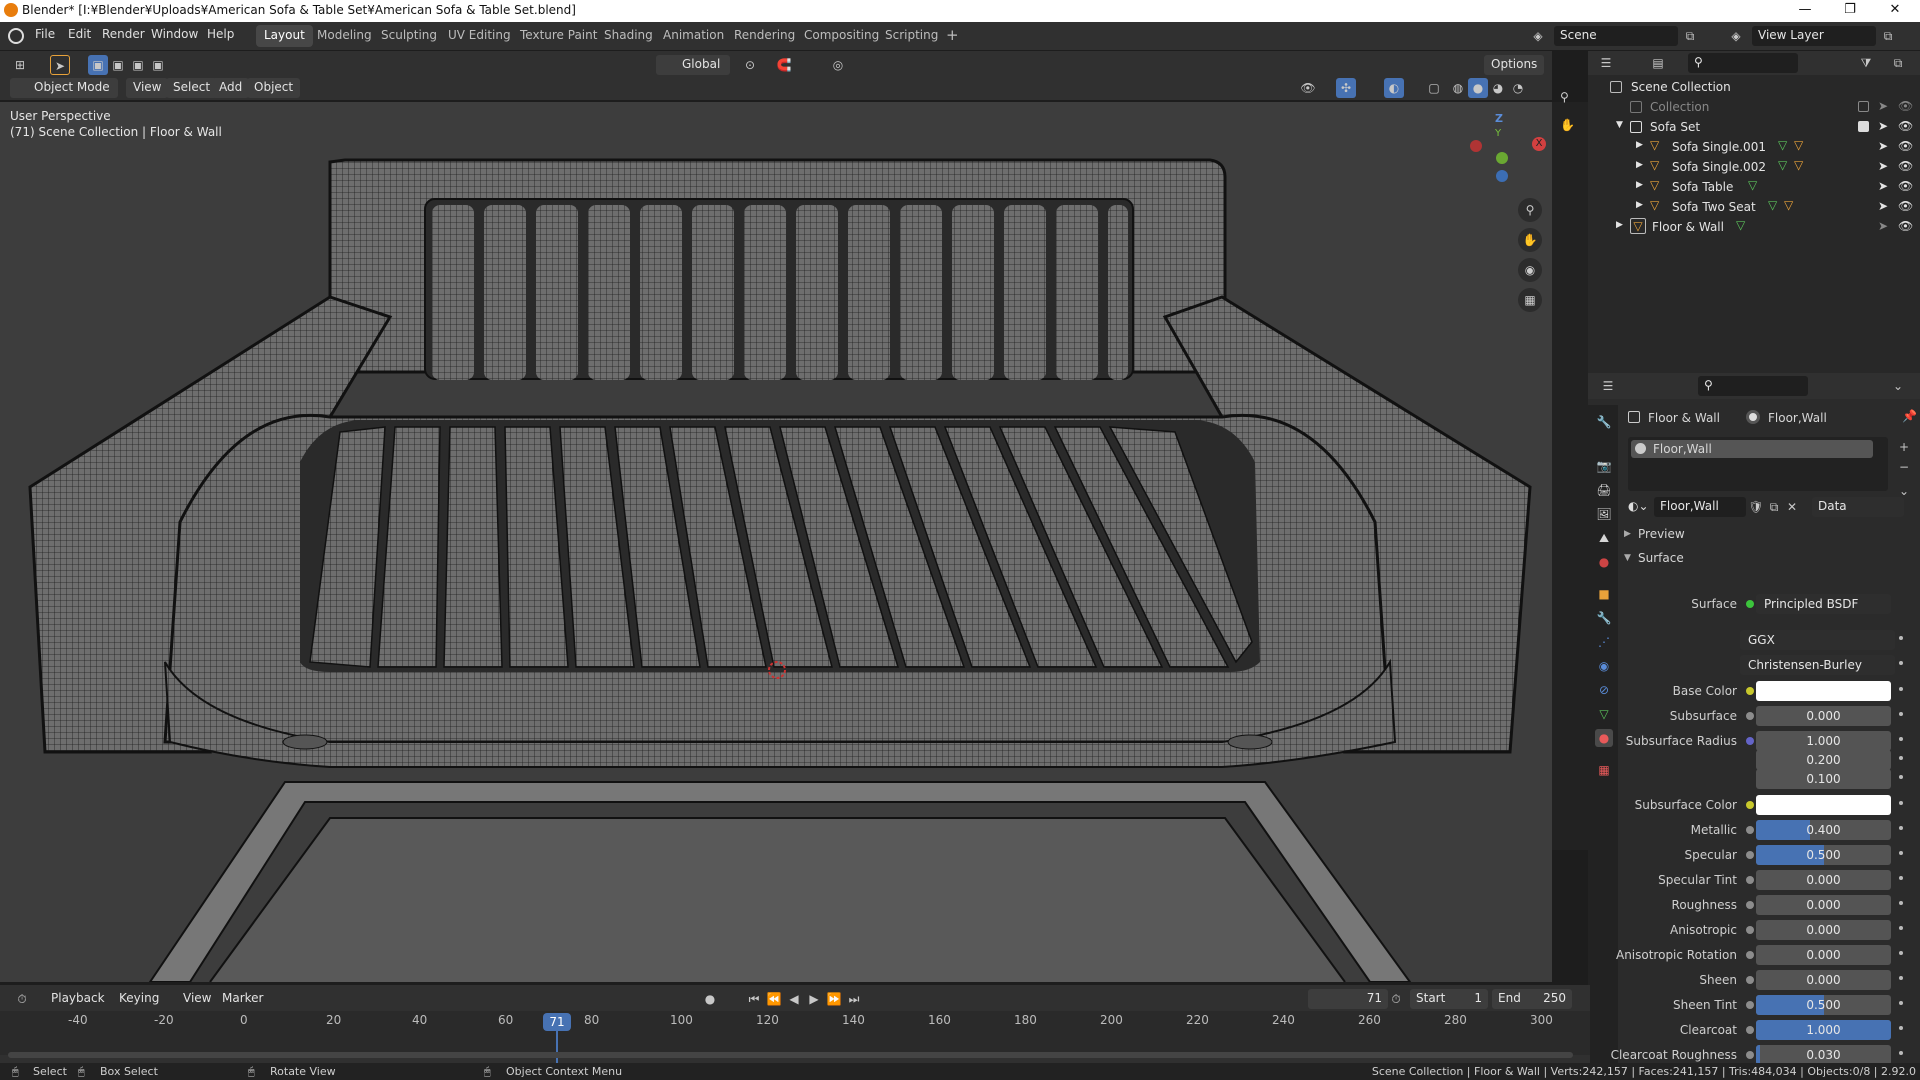 This screenshot has height=1080, width=1920. Describe the element at coordinates (60, 65) in the screenshot. I see `select-tool-icon: ➤` at that location.